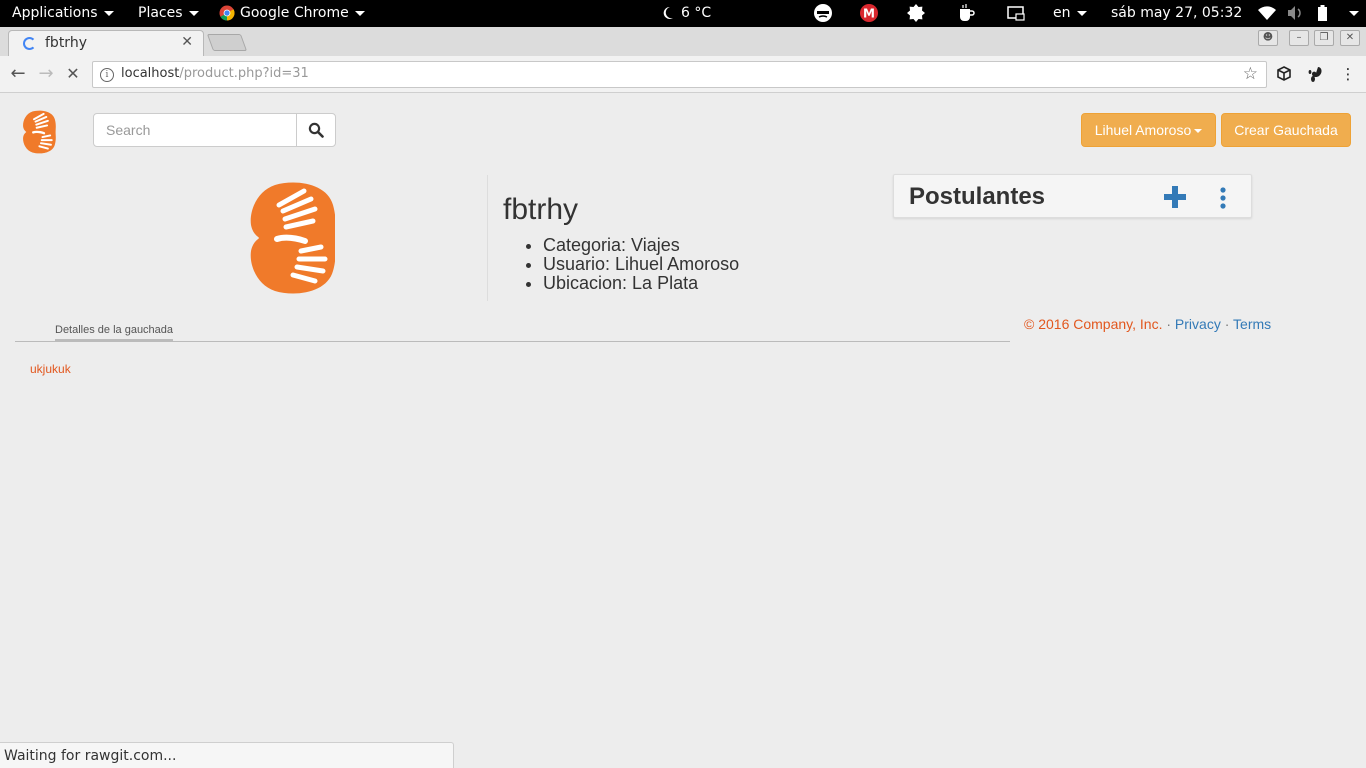 This screenshot has height=768, width=1366. What do you see at coordinates (1316, 74) in the screenshot?
I see `extension-gnome-icon` at bounding box center [1316, 74].